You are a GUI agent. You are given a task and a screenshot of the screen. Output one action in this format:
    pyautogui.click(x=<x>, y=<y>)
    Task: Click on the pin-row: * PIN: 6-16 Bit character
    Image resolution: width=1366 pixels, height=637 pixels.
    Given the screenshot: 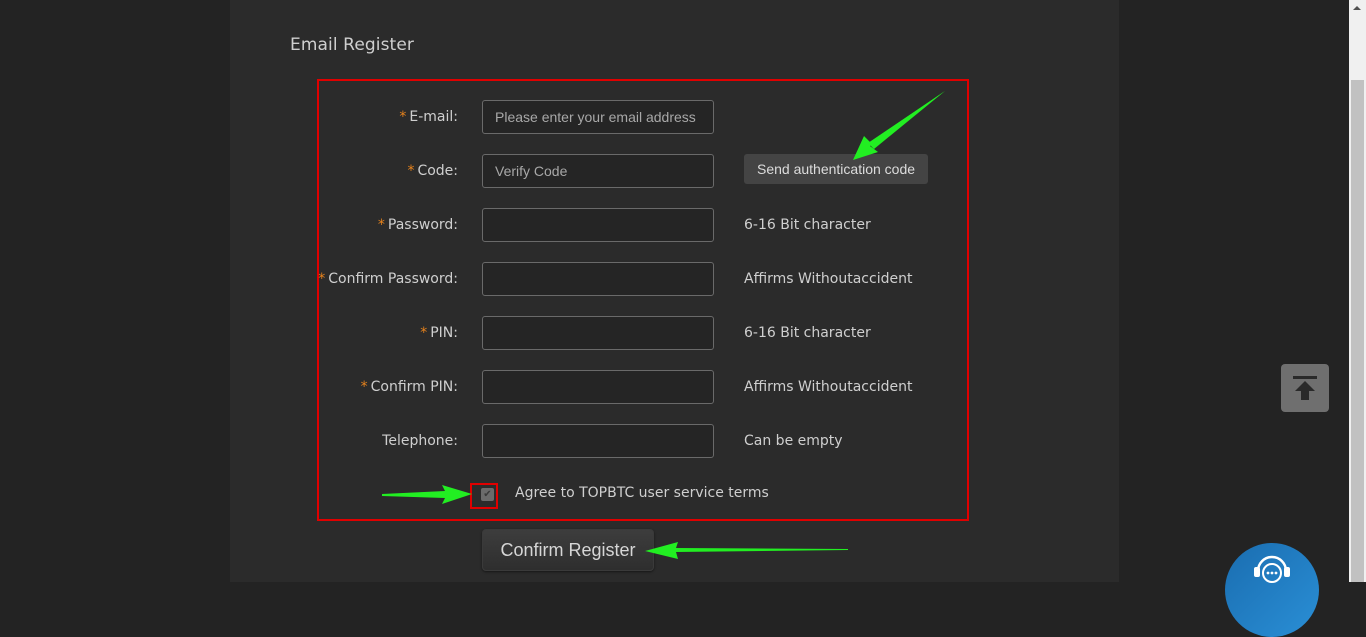 What is the action you would take?
    pyautogui.click(x=674, y=333)
    